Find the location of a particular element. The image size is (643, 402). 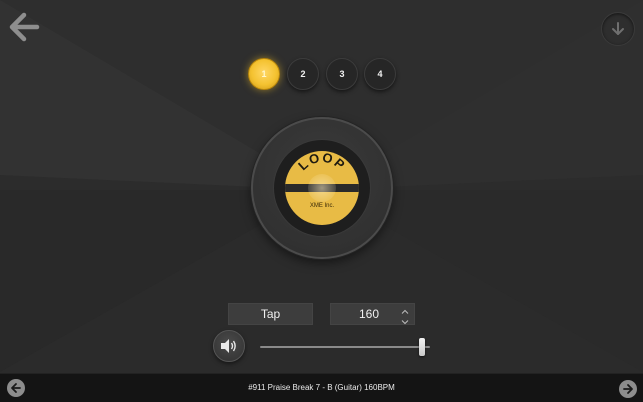

download-button is located at coordinates (618, 29).